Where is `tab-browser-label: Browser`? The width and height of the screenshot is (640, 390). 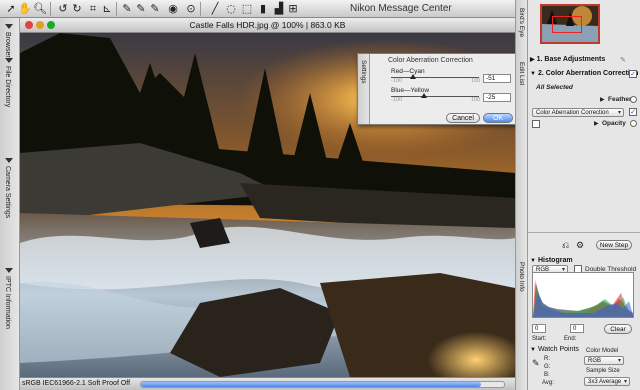 tab-browser-label: Browser is located at coordinates (7, 45).